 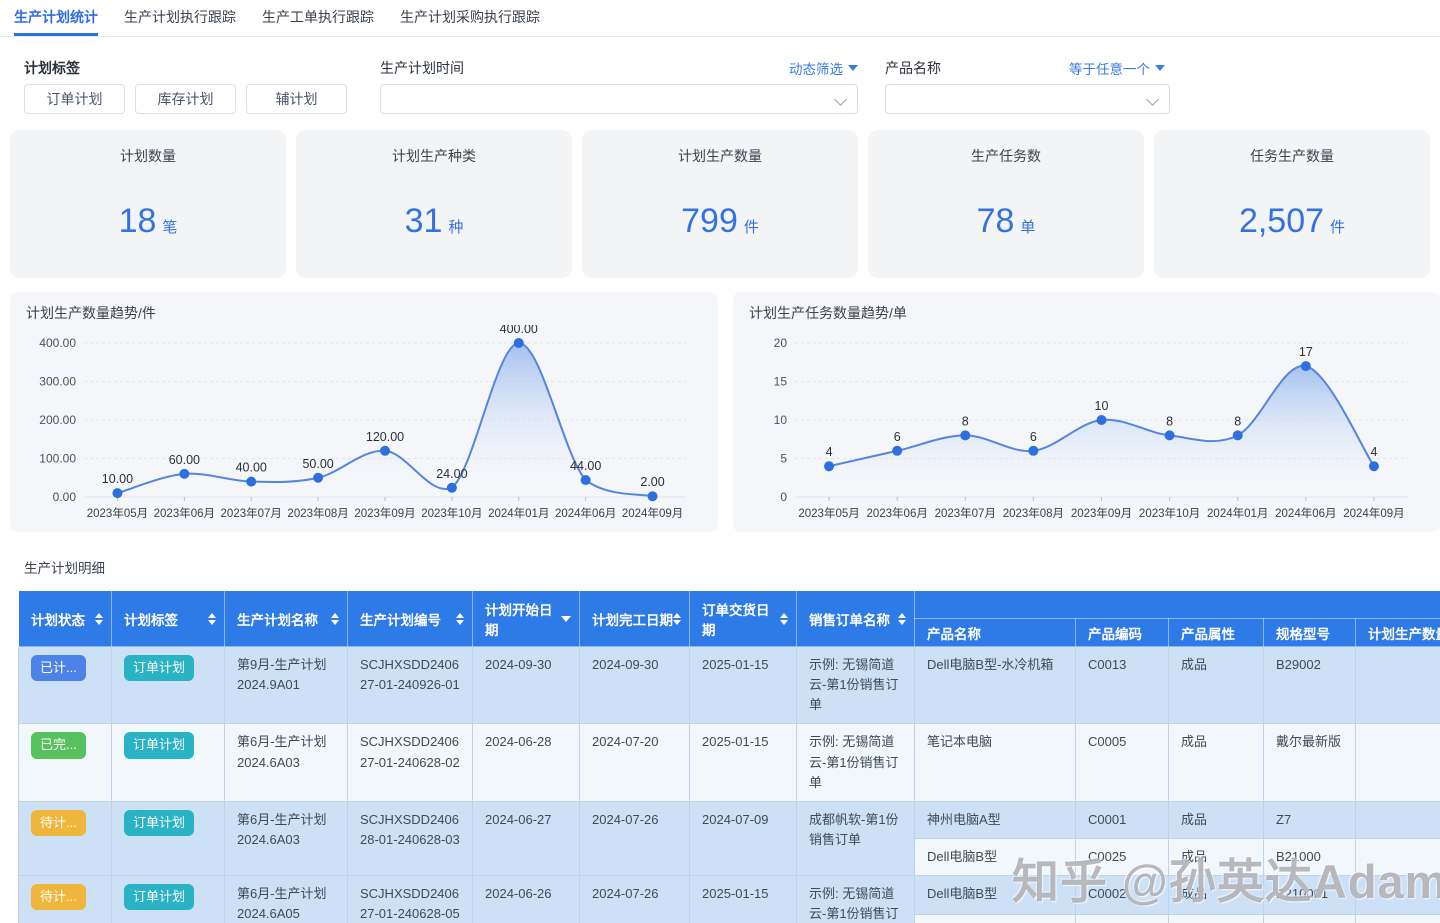 I want to click on tab-3: 生产计划采购执行跟踪, so click(x=470, y=18).